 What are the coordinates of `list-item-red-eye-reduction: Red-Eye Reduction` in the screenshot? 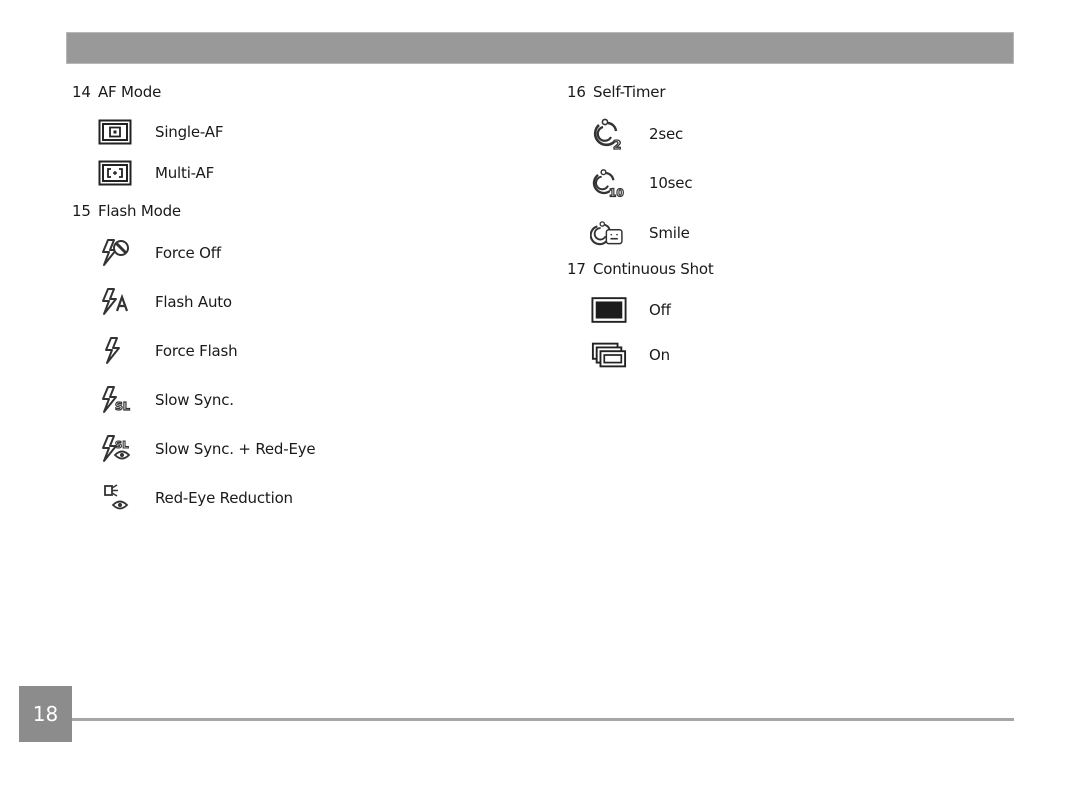 It's located at (195, 498).